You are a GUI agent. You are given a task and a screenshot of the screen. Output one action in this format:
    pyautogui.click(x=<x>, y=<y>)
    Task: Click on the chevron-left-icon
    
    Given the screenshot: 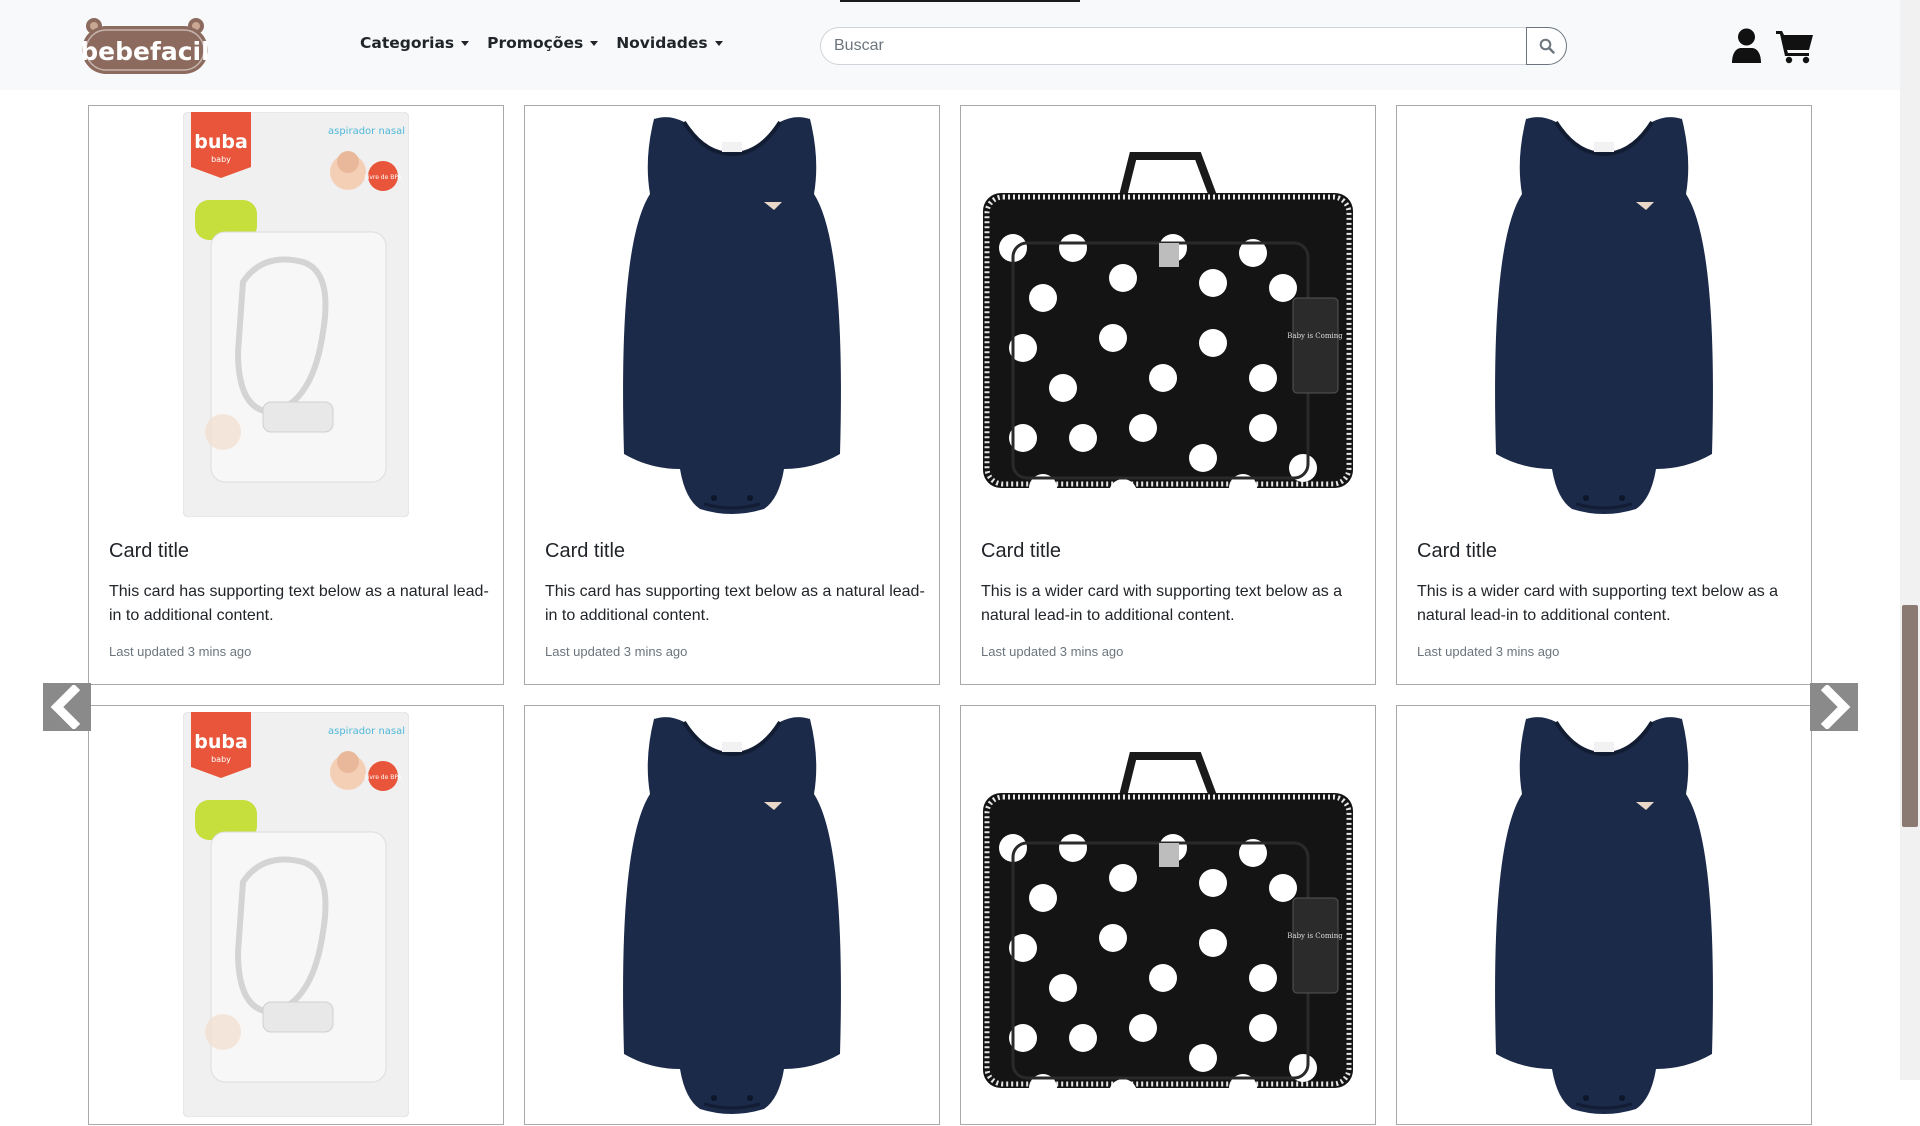 What is the action you would take?
    pyautogui.click(x=65, y=707)
    